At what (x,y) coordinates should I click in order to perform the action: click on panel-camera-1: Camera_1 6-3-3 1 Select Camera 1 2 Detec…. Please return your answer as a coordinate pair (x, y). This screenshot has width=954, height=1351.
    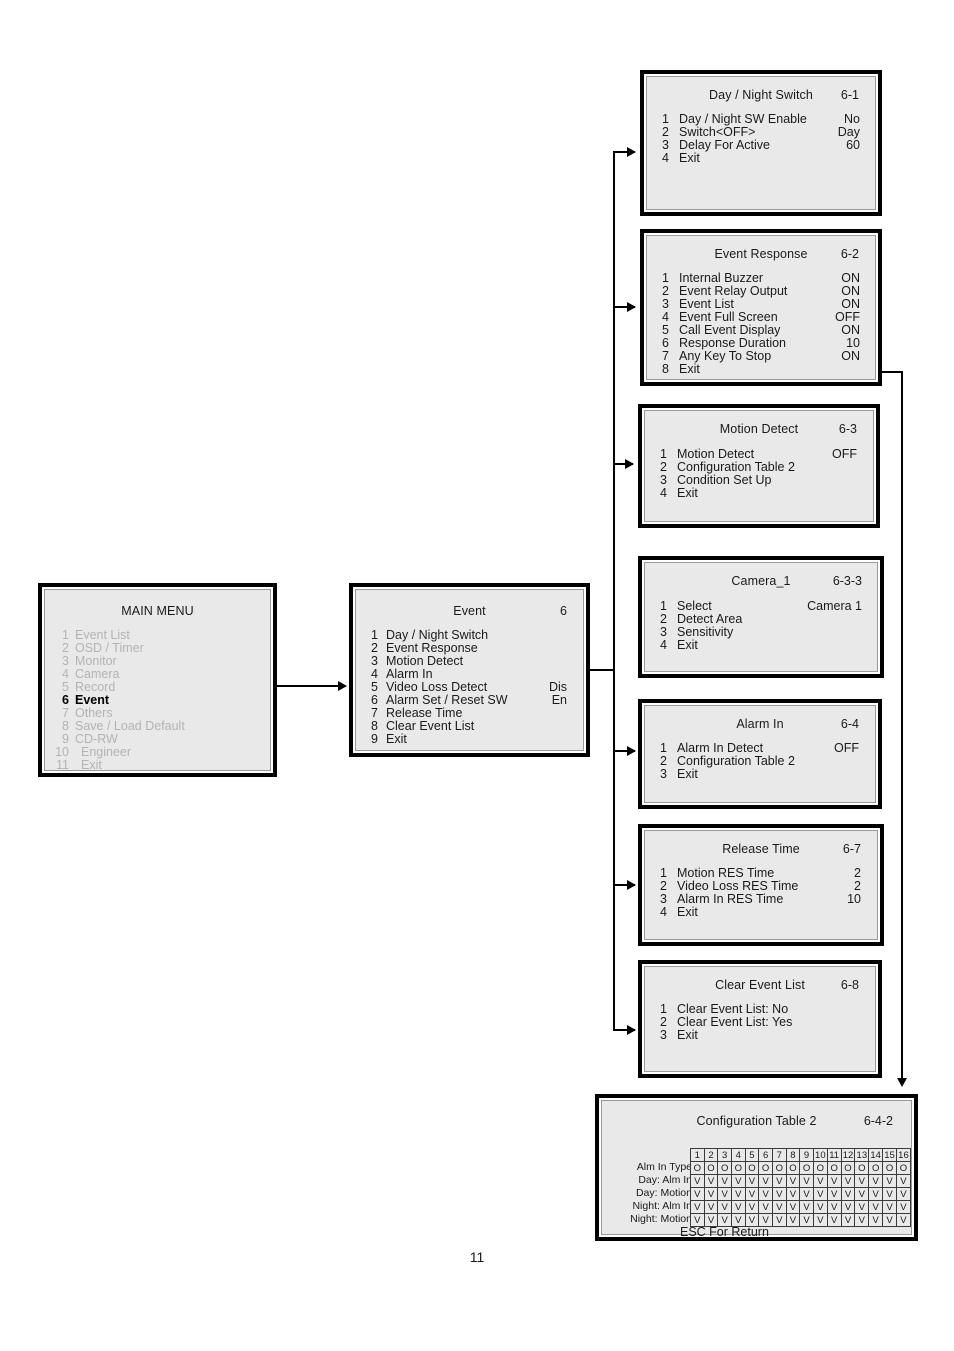
    Looking at the image, I should click on (761, 617).